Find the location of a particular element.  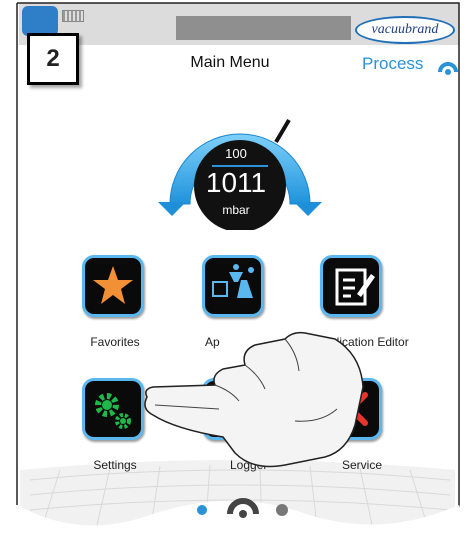

lab-equipment-icon is located at coordinates (233, 281).